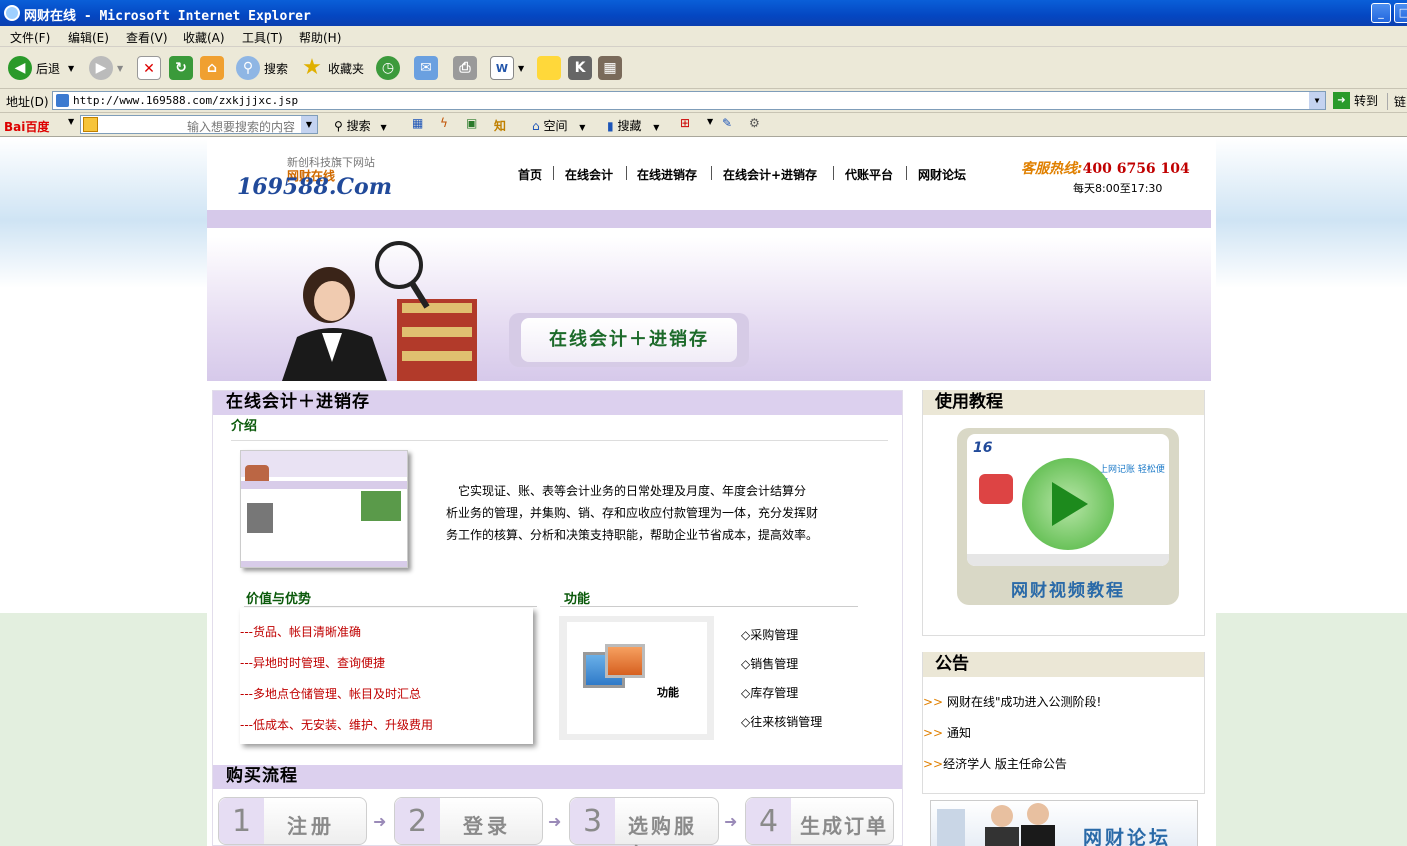 The image size is (1407, 846). Describe the element at coordinates (337, 177) in the screenshot. I see `site-logo: 新创科技旗下网站 网财在线 169588.Com` at that location.